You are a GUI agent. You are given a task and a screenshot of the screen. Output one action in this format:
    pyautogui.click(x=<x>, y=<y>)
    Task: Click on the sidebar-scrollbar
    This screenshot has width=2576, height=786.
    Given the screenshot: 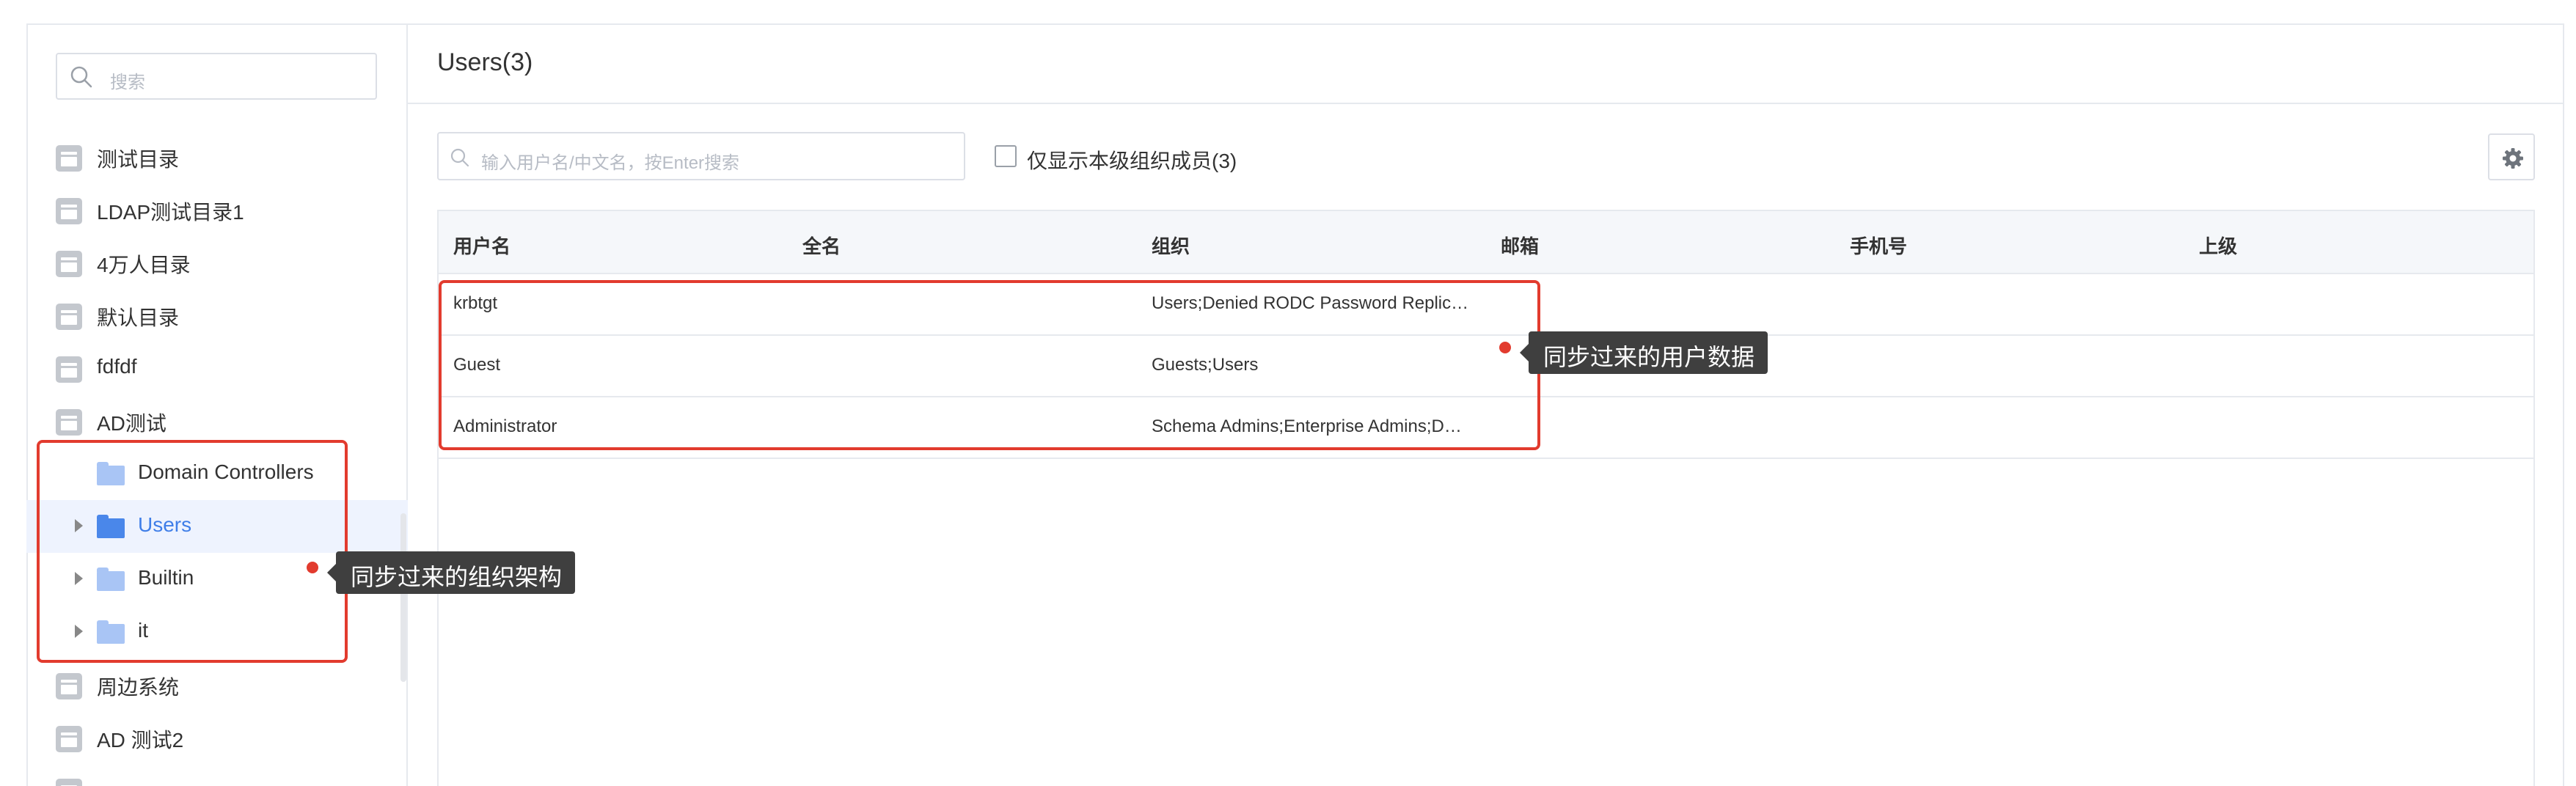 What is the action you would take?
    pyautogui.click(x=403, y=597)
    